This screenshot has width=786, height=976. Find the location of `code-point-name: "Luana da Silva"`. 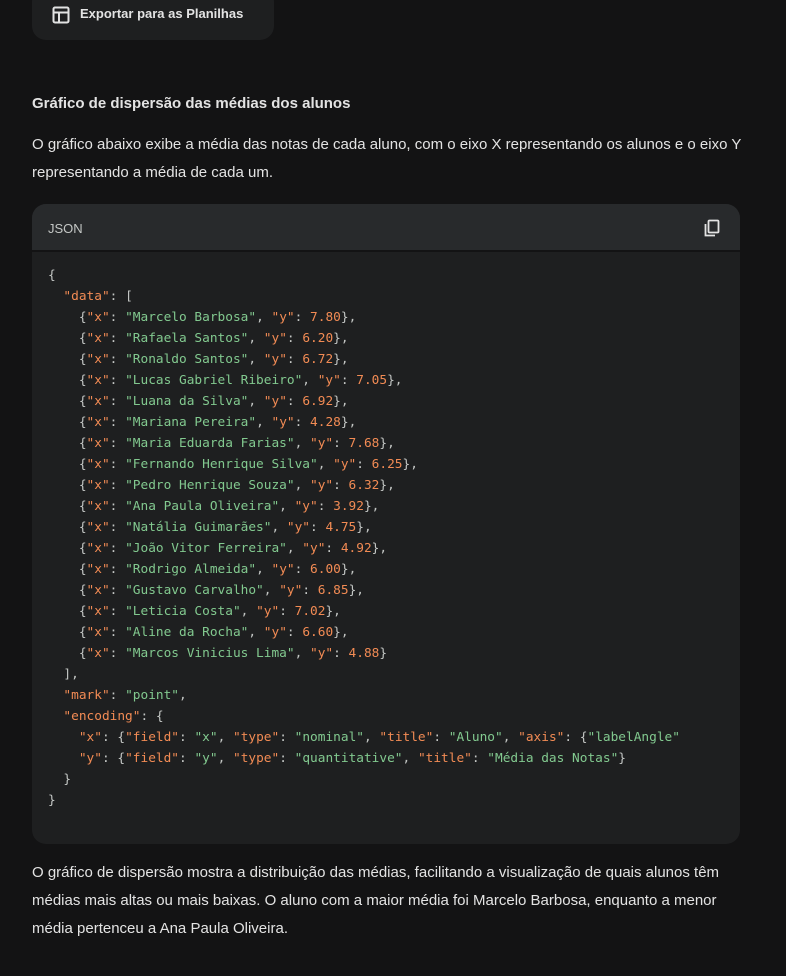

code-point-name: "Luana da Silva" is located at coordinates (187, 401).